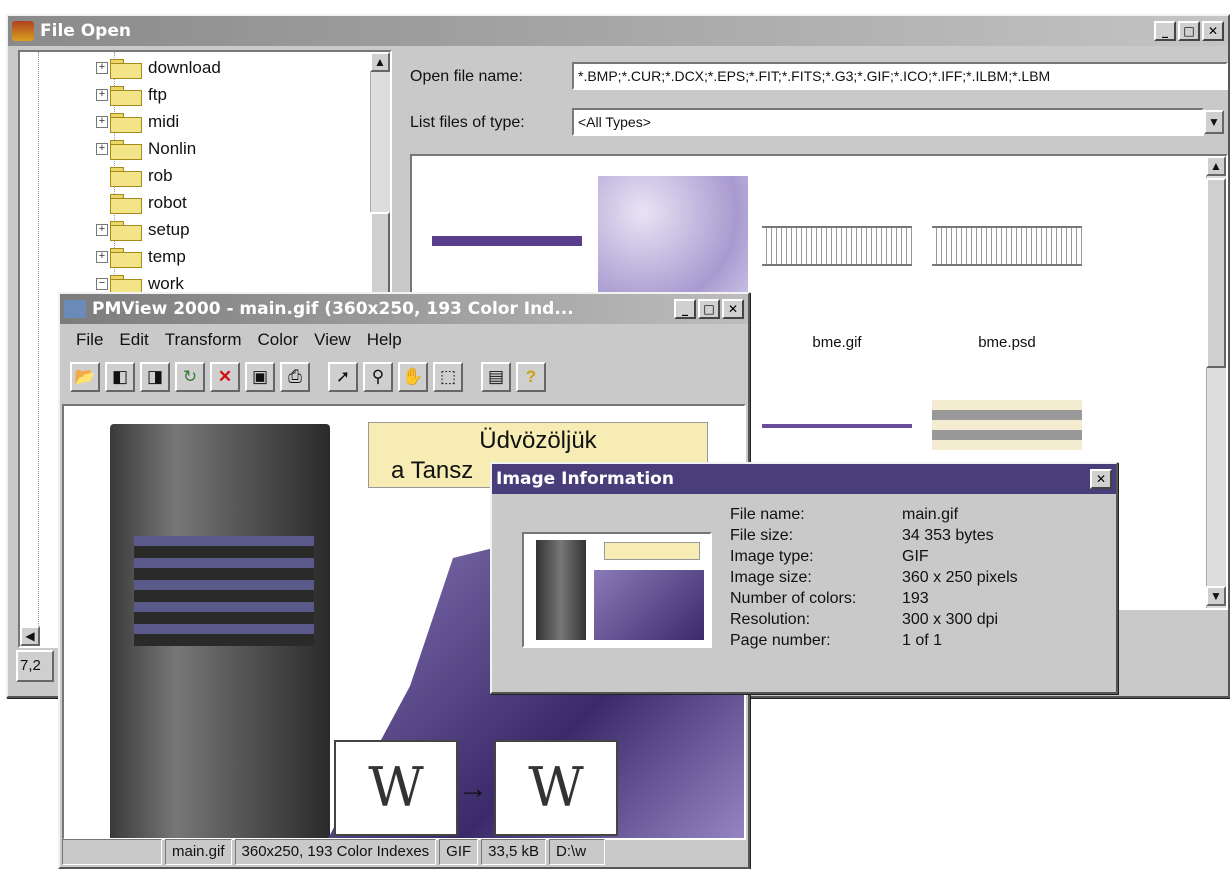 This screenshot has width=1230, height=869. Describe the element at coordinates (120, 377) in the screenshot. I see `previous-file-icon: ◧` at that location.